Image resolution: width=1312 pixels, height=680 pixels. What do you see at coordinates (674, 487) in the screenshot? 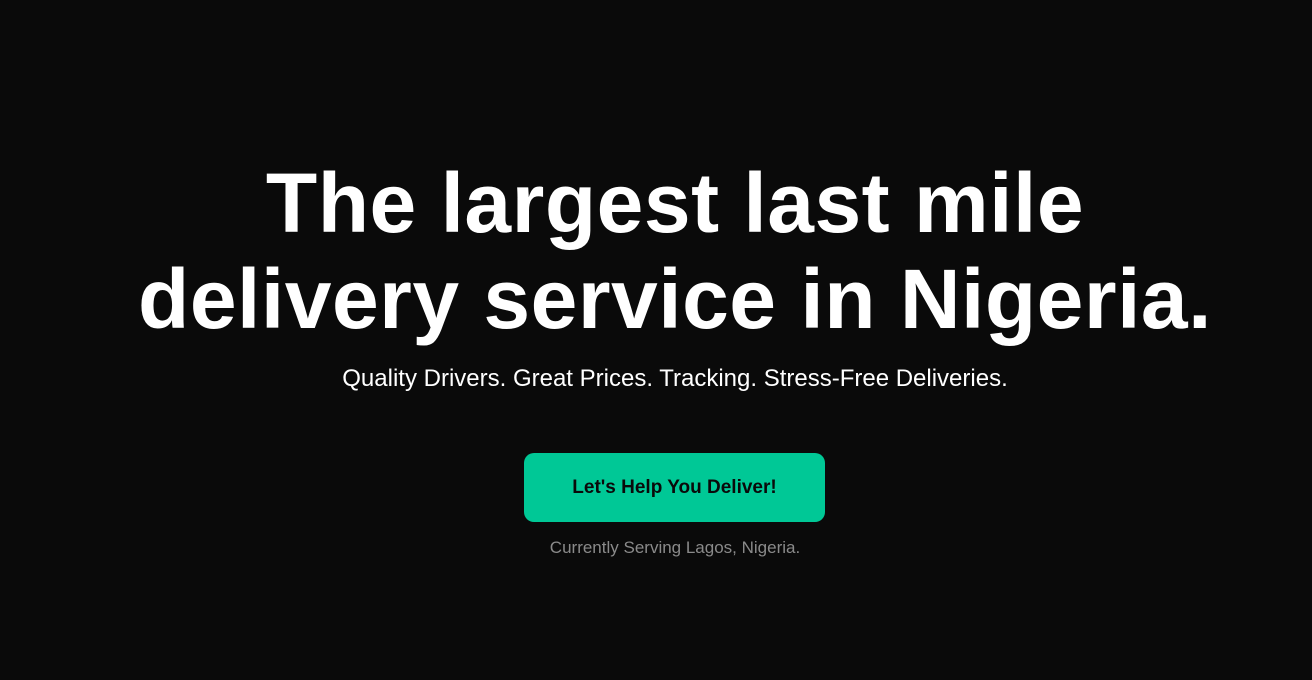
I see `deliver-cta-button: Let's Help You Deliver!` at bounding box center [674, 487].